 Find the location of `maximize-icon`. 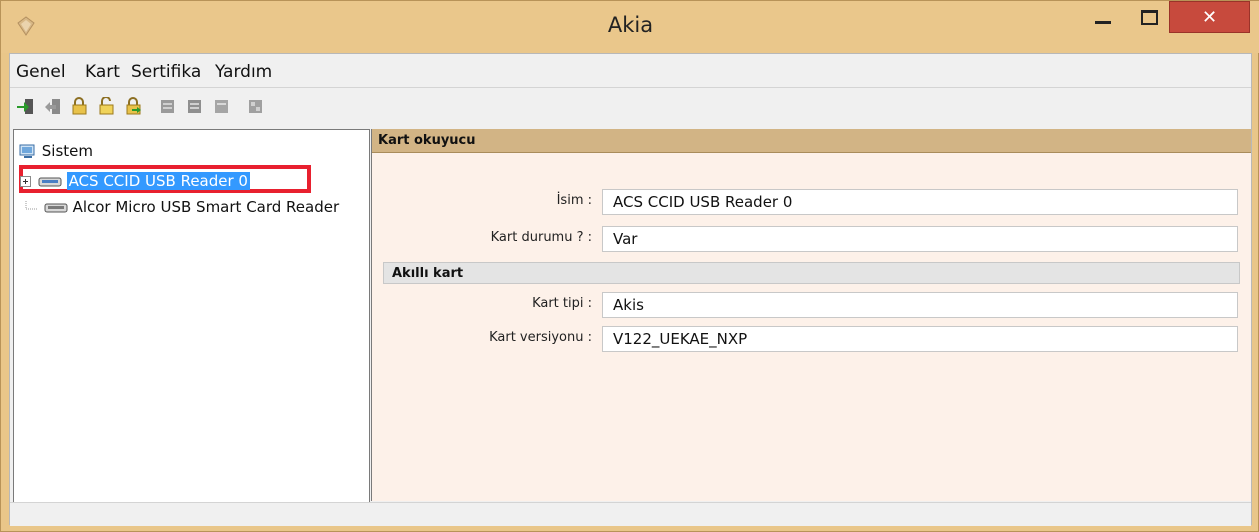

maximize-icon is located at coordinates (1149, 17).